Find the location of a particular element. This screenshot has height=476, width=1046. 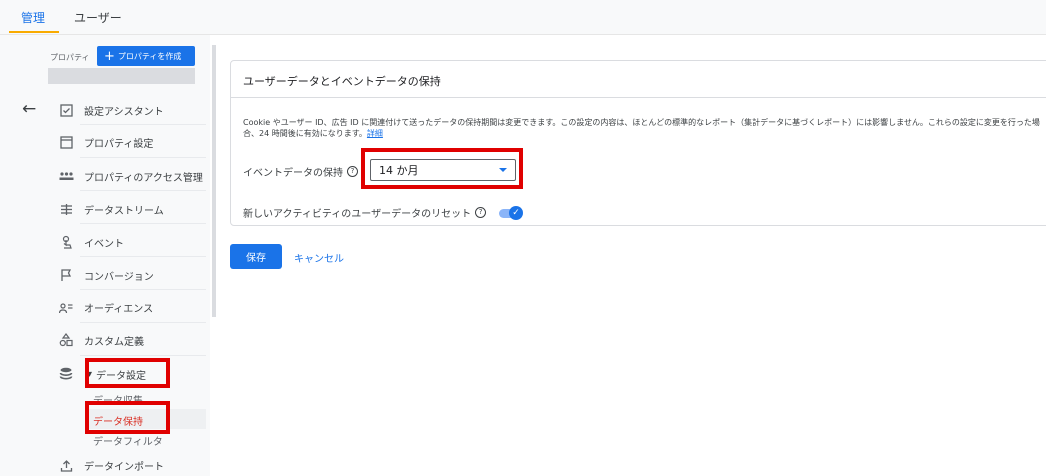

tab-user: ユーザー is located at coordinates (98, 17).